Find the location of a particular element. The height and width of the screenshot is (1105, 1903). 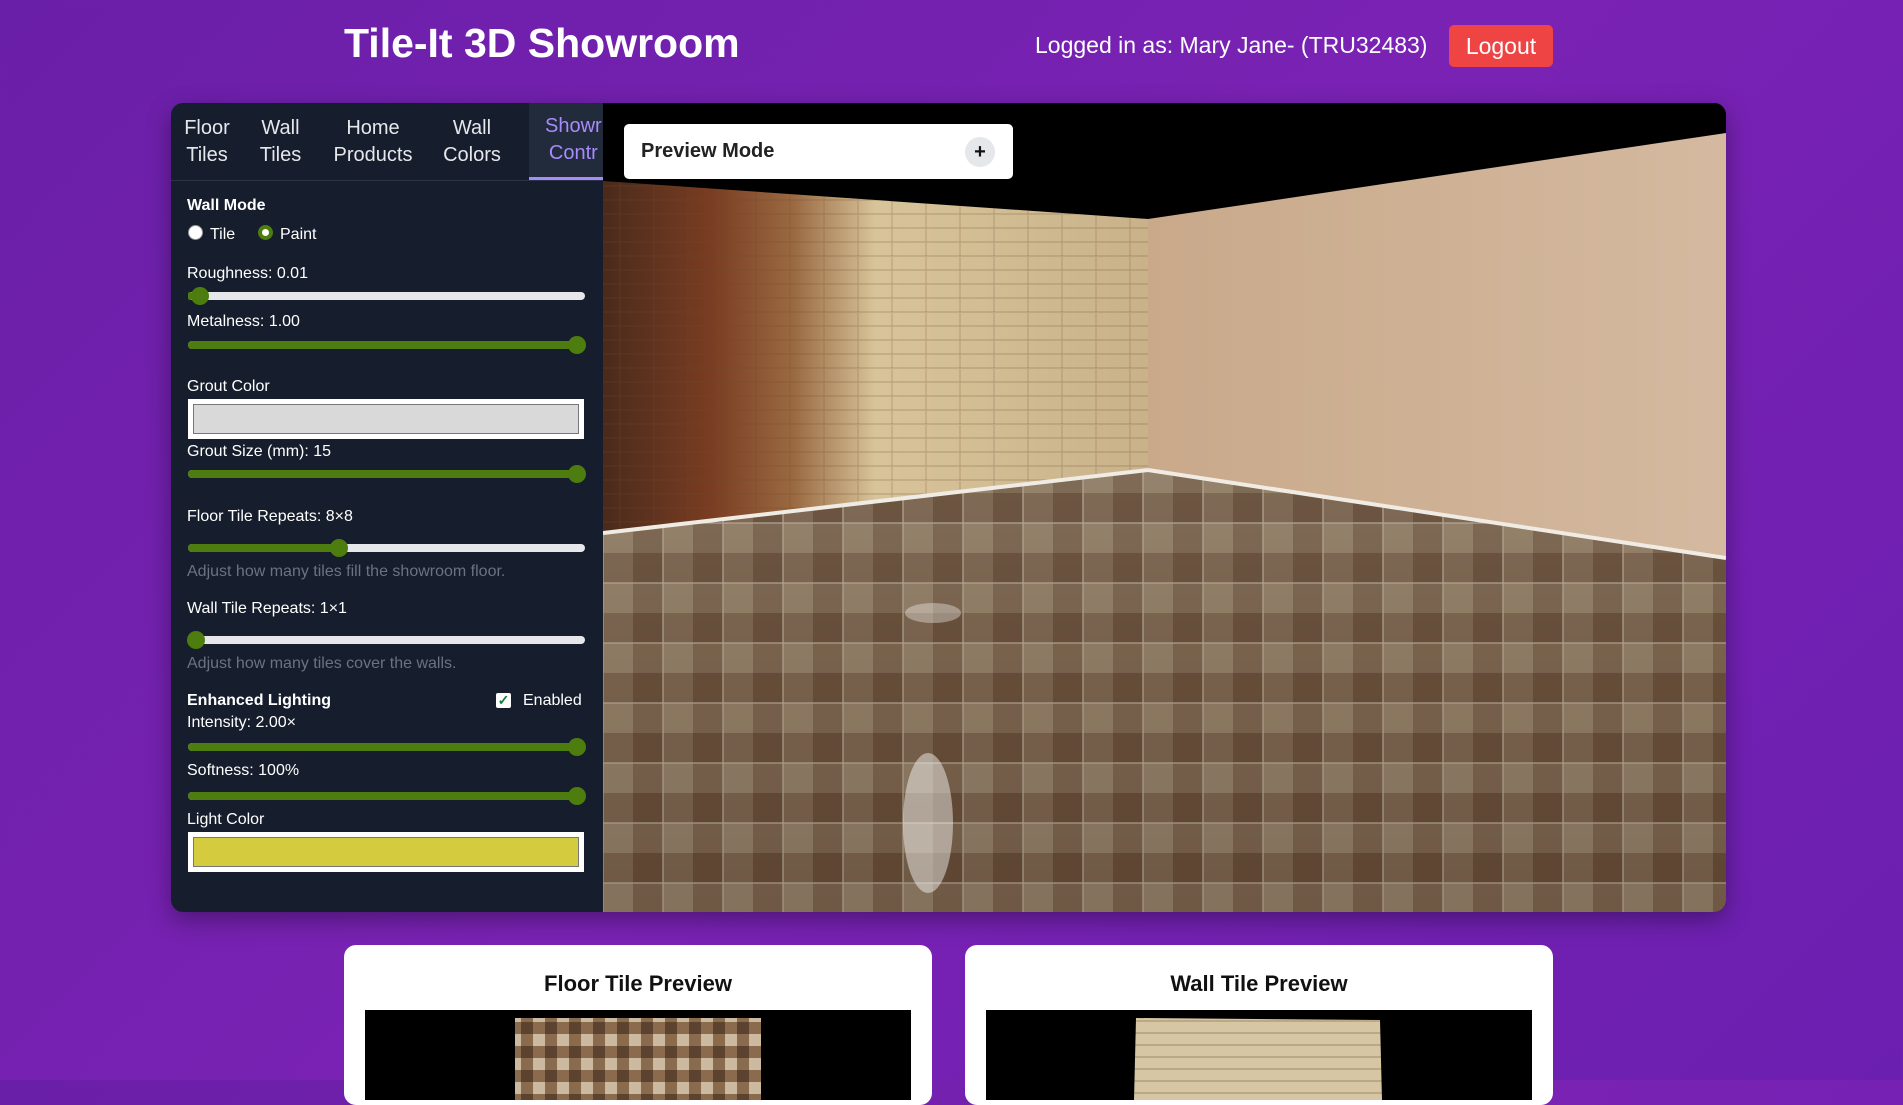

floor-tile-repeats-slider is located at coordinates (386, 548).